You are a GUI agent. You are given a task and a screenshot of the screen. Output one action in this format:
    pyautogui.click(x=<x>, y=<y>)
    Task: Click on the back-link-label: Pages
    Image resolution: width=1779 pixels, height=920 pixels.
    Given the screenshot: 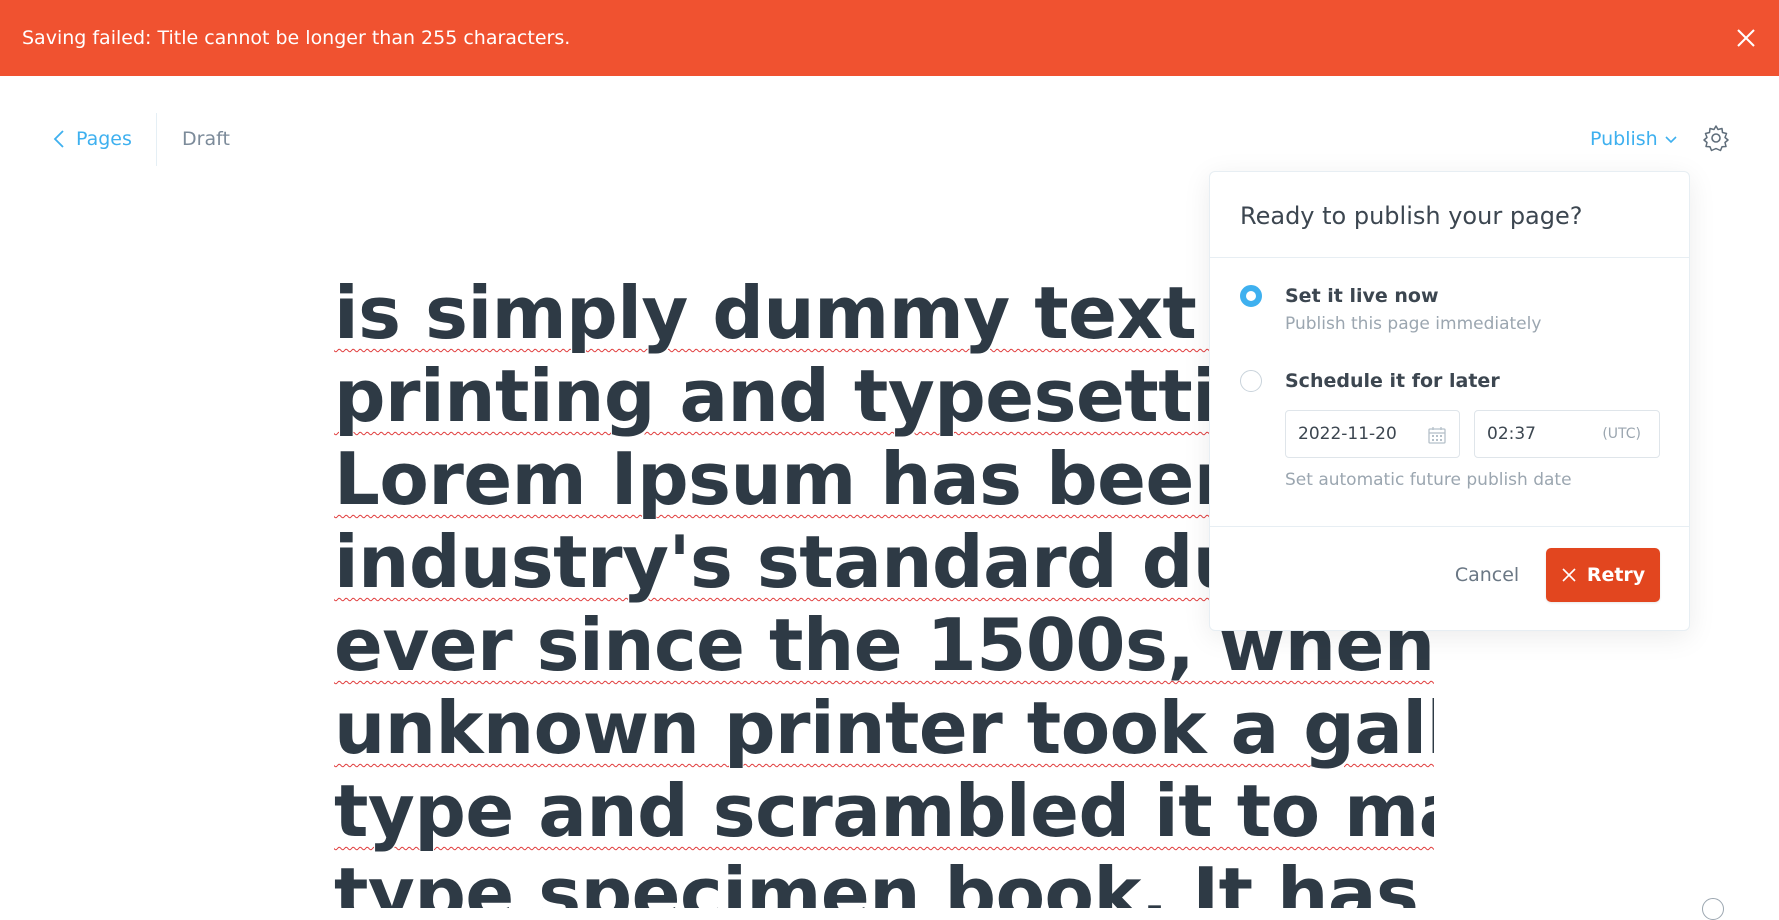 What is the action you would take?
    pyautogui.click(x=104, y=139)
    